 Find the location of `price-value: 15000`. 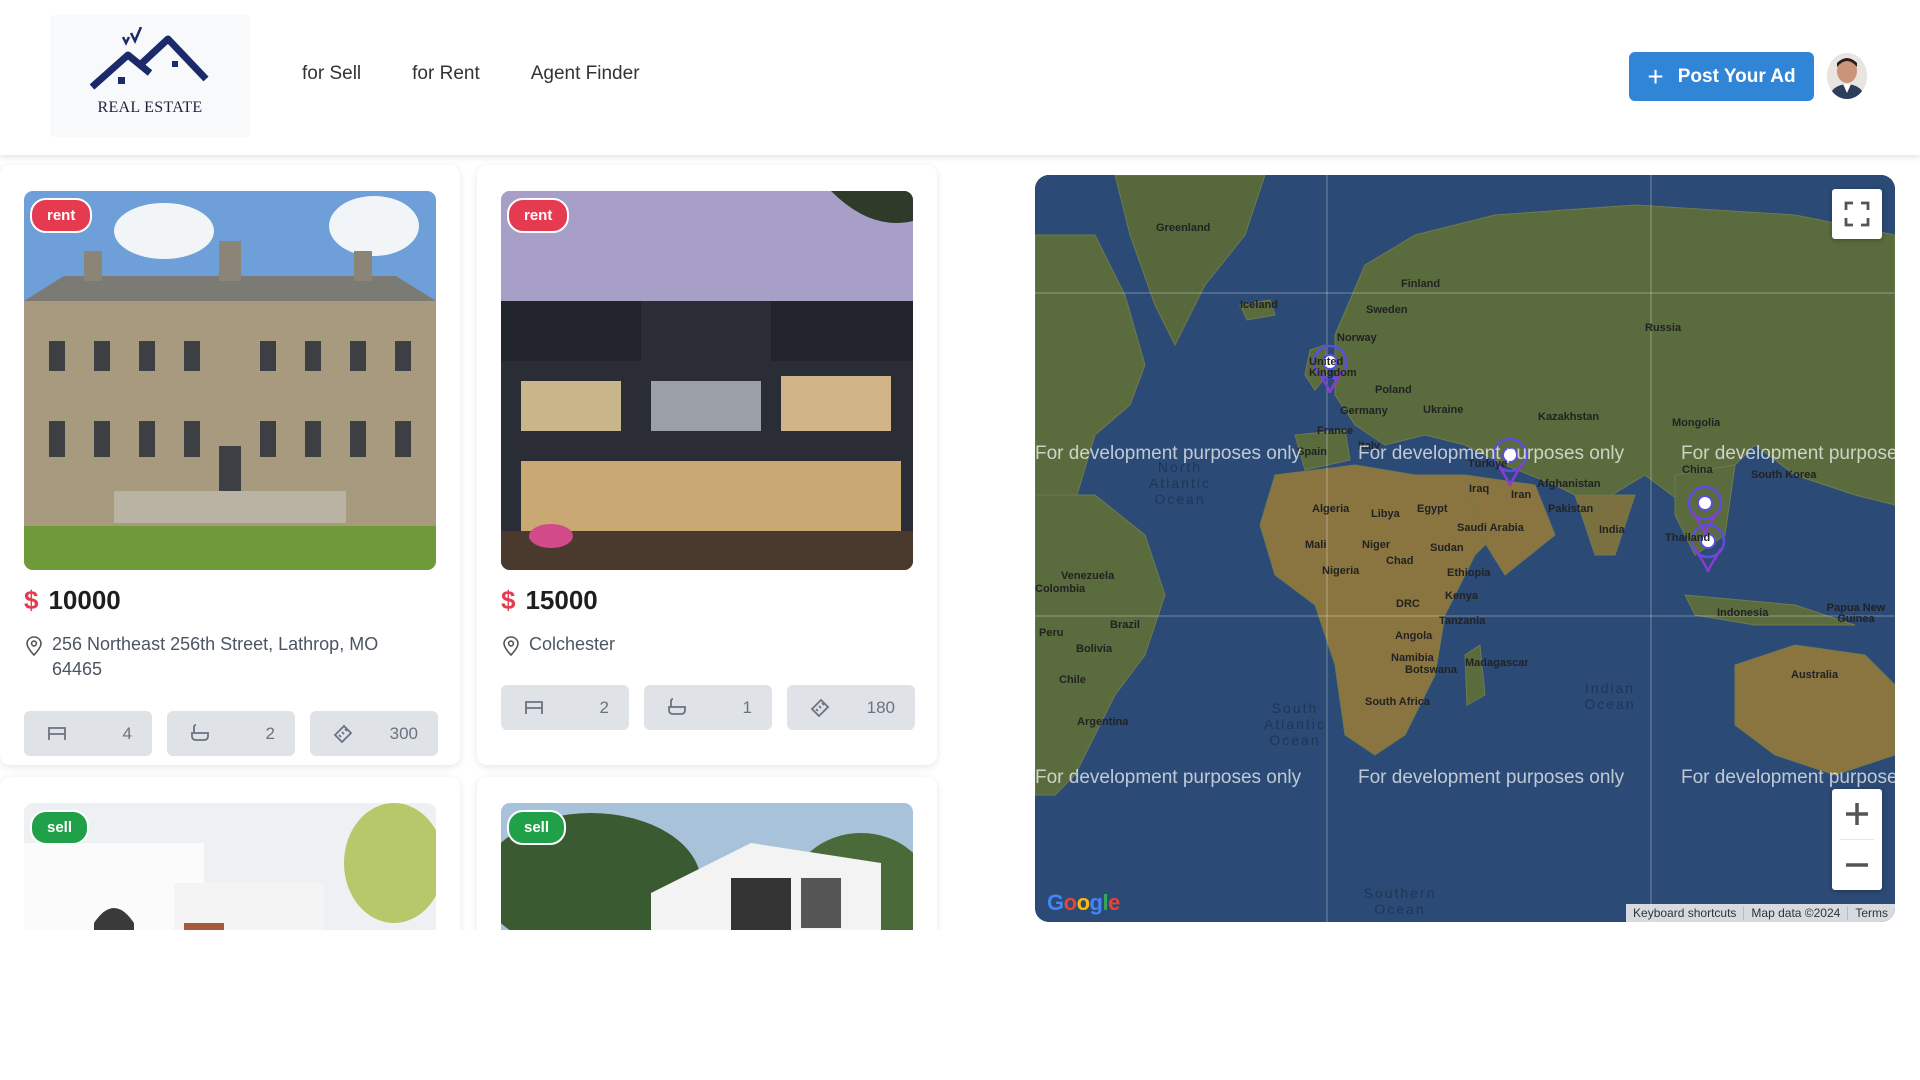

price-value: 15000 is located at coordinates (561, 600).